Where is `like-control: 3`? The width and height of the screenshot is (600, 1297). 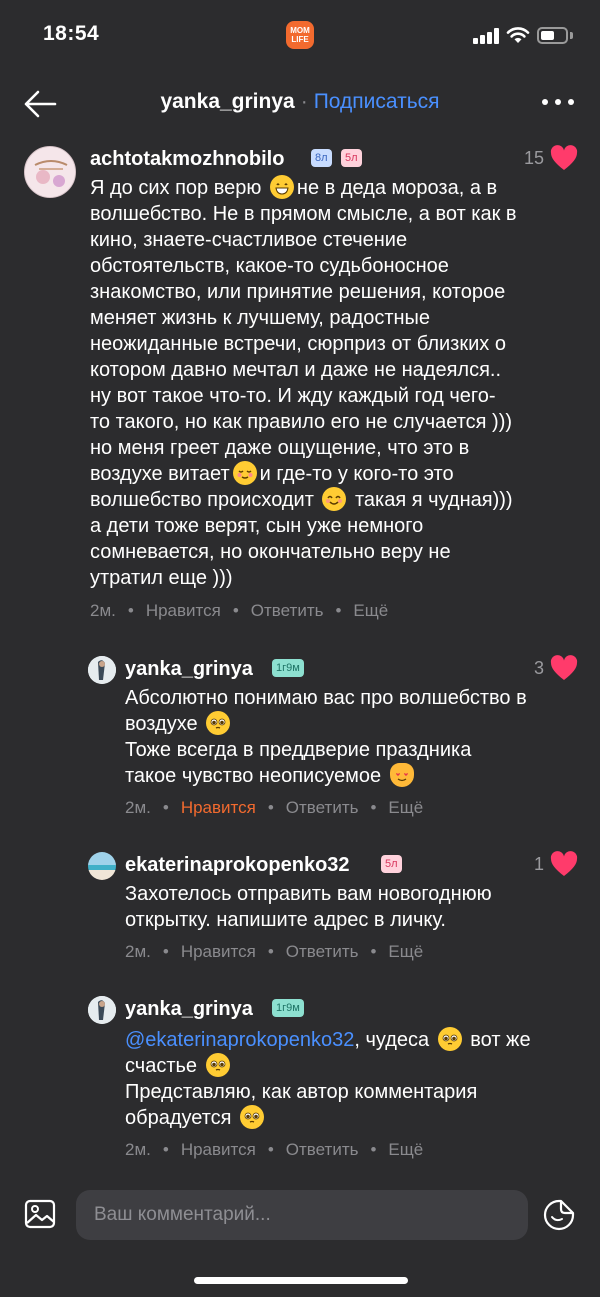 like-control: 3 is located at coordinates (539, 668).